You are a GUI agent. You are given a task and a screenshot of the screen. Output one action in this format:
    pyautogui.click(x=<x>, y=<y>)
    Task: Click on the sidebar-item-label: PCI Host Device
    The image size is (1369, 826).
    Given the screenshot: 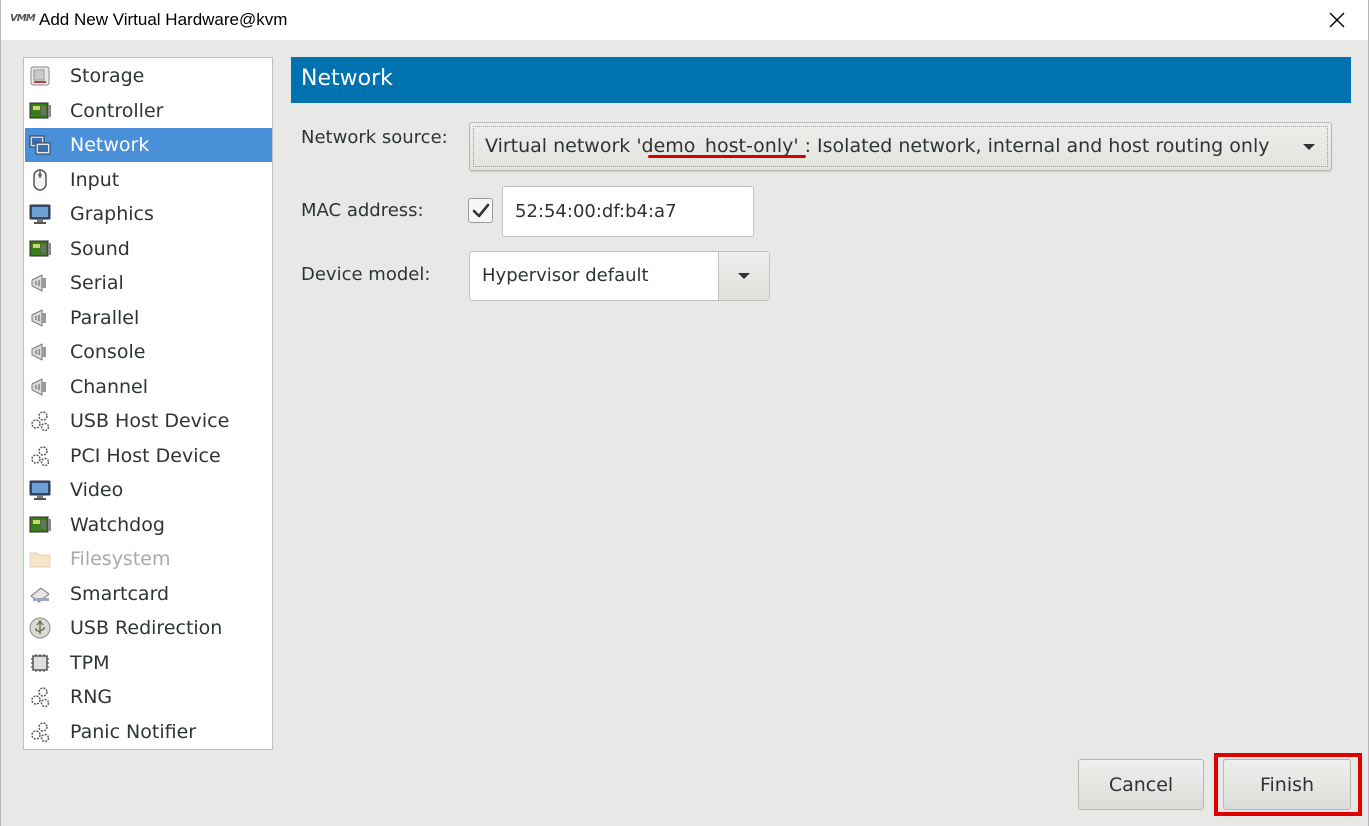 What is the action you would take?
    pyautogui.click(x=145, y=455)
    